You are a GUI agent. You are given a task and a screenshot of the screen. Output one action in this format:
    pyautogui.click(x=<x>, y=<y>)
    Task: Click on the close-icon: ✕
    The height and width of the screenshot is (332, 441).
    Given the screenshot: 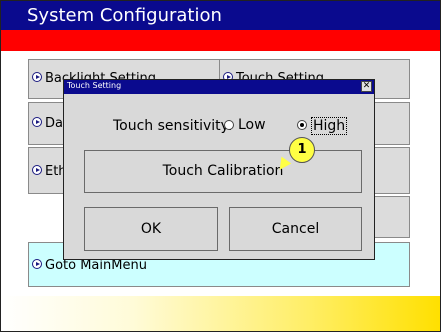 What is the action you would take?
    pyautogui.click(x=366, y=86)
    